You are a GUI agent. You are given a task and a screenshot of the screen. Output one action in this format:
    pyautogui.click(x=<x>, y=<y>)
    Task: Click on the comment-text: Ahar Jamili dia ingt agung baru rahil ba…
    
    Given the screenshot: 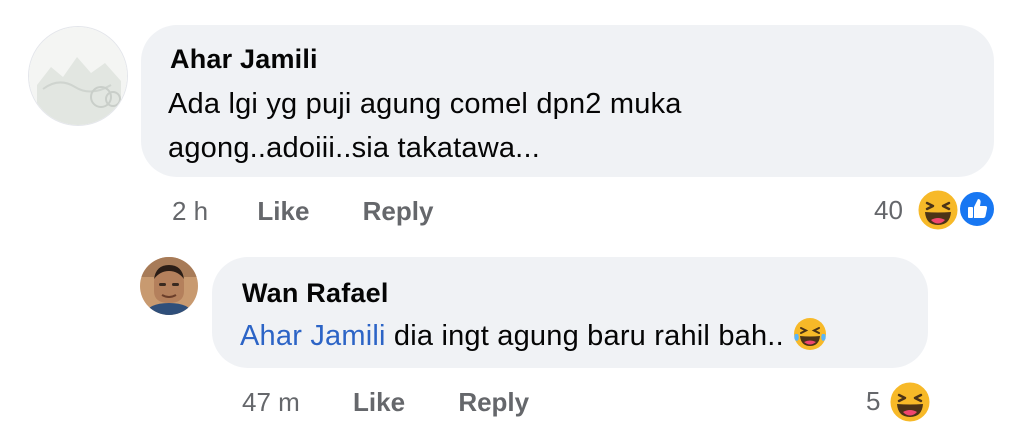 What is the action you would take?
    pyautogui.click(x=534, y=339)
    